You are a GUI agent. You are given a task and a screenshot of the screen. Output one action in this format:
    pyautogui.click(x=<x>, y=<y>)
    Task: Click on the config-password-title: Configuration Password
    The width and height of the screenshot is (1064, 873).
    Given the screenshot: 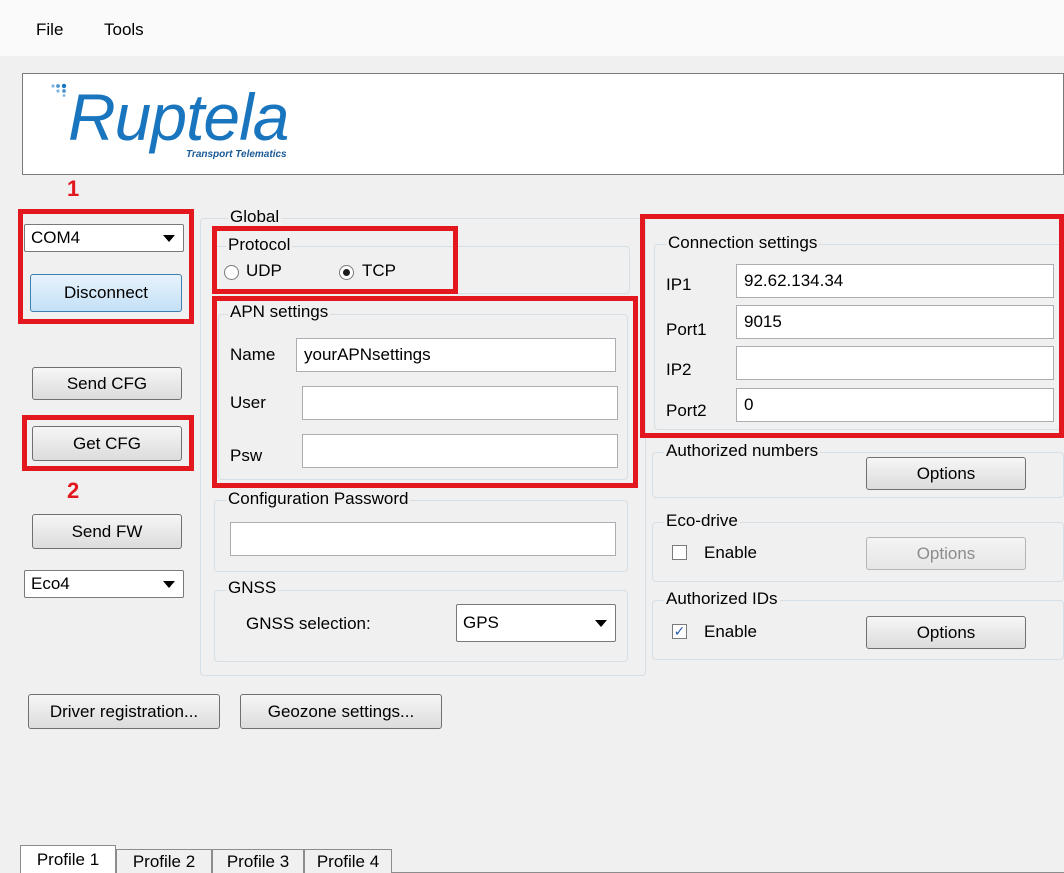 What is the action you would take?
    pyautogui.click(x=318, y=499)
    